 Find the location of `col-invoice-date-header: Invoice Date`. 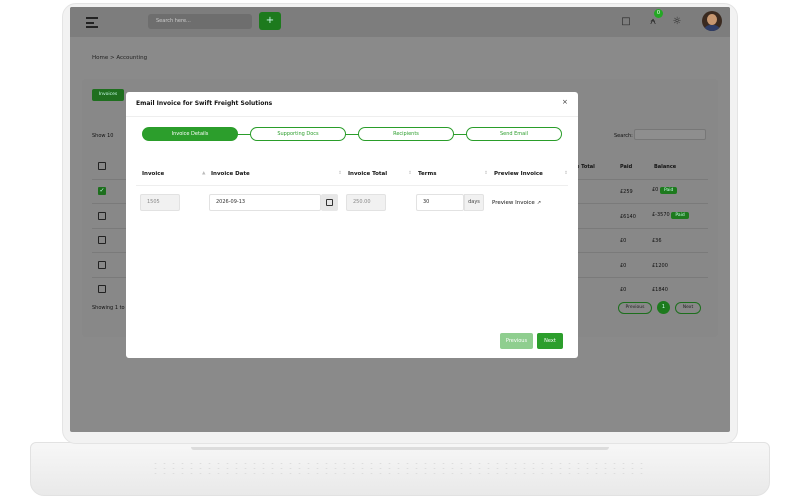

col-invoice-date-header: Invoice Date is located at coordinates (230, 174).